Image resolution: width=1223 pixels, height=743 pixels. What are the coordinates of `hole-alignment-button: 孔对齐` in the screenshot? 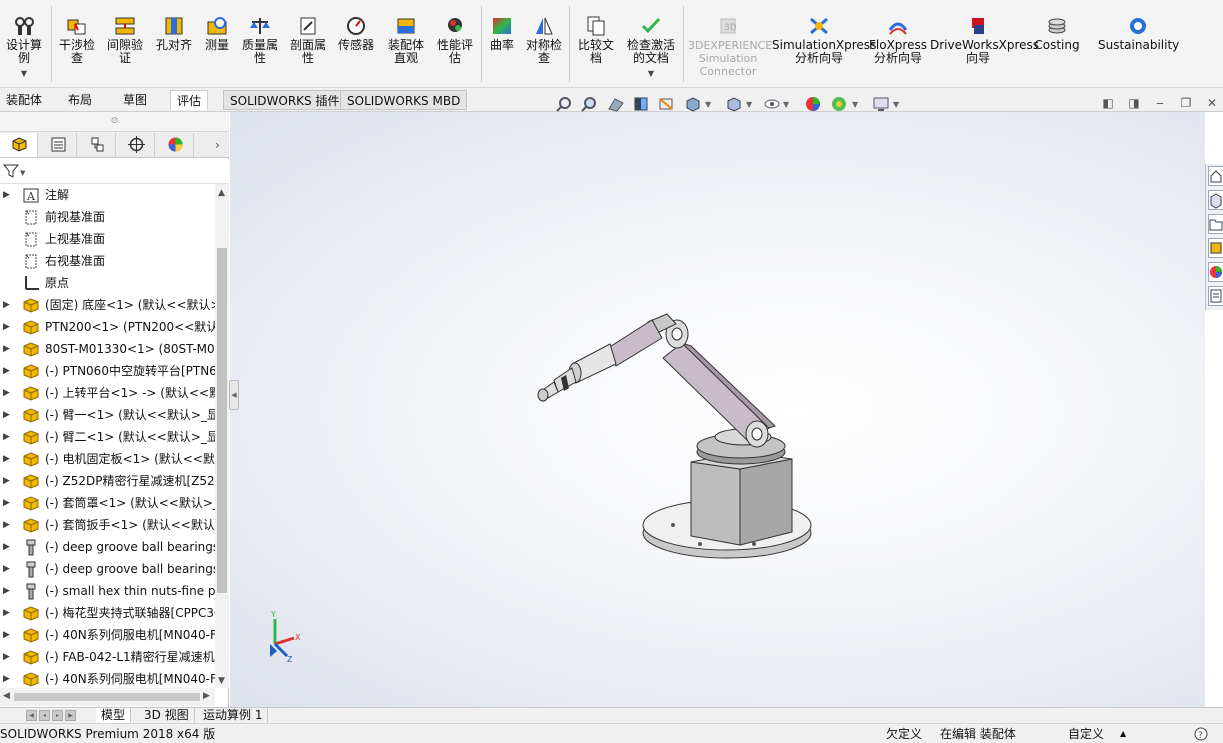 It's located at (174, 44).